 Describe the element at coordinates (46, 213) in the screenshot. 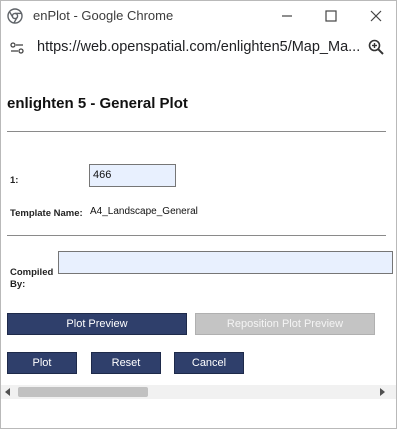

I see `template-name-label: Template Name:` at that location.